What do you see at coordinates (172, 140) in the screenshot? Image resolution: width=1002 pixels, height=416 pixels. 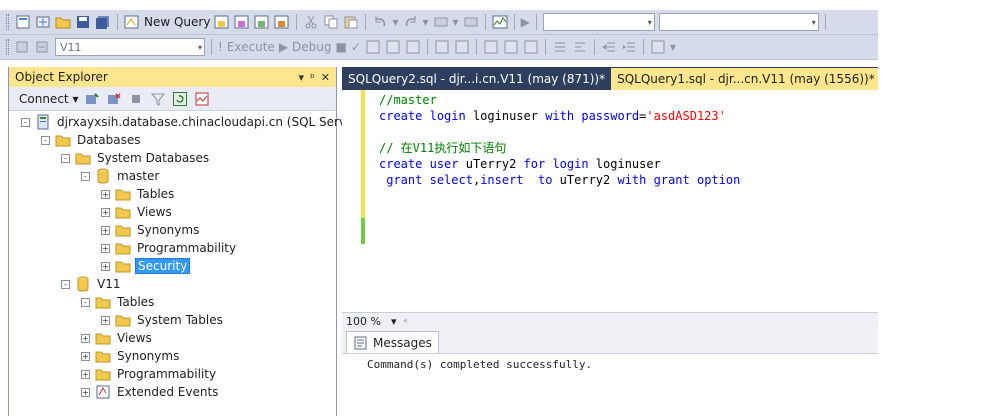 I see `tree-node: - Databases` at bounding box center [172, 140].